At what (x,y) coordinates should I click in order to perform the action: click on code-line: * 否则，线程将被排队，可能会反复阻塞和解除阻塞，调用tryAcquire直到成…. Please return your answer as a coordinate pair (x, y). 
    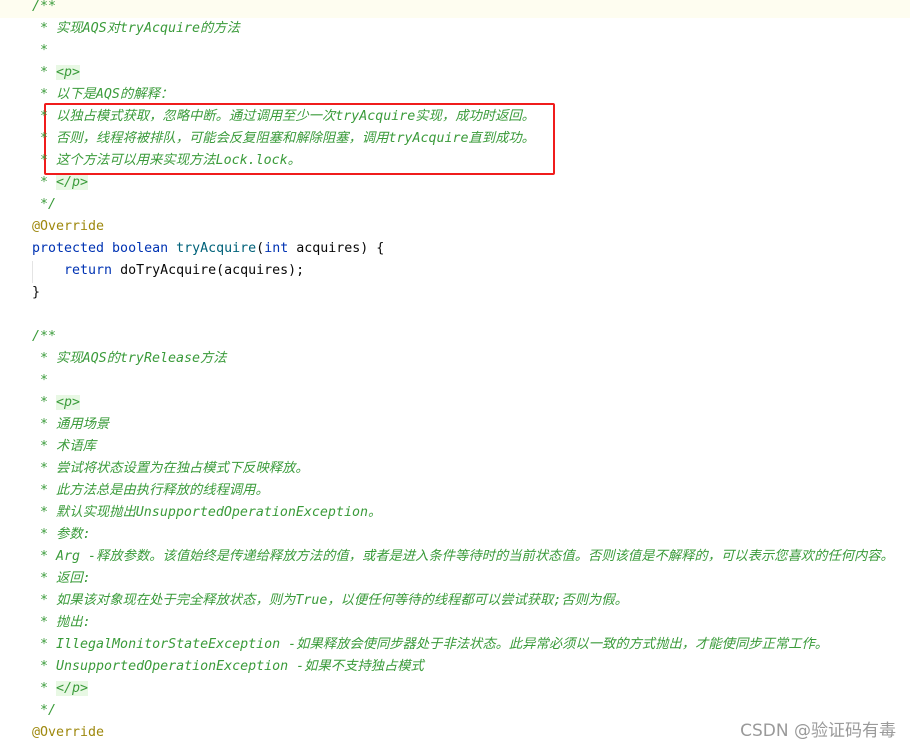
    Looking at the image, I should click on (283, 139).